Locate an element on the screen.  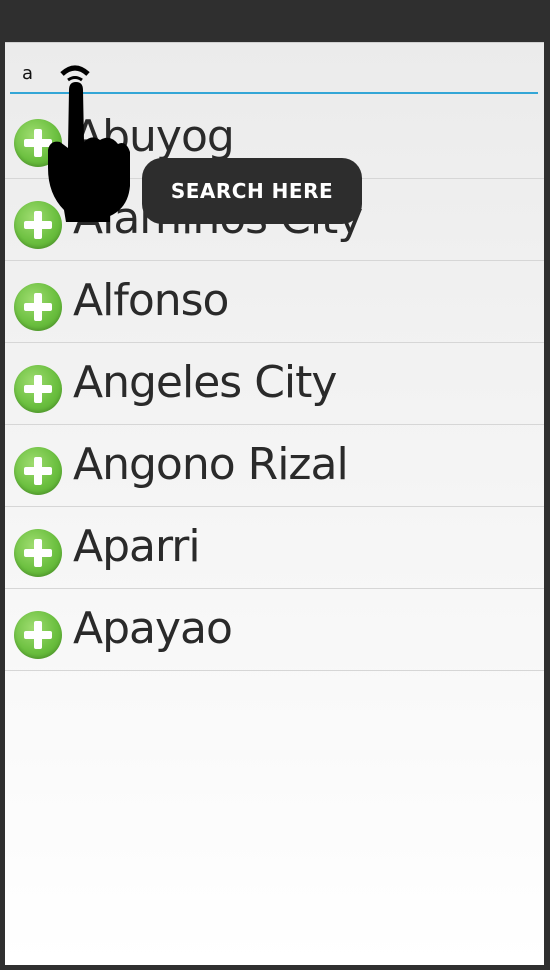
list-item: Aparri is located at coordinates (274, 548).